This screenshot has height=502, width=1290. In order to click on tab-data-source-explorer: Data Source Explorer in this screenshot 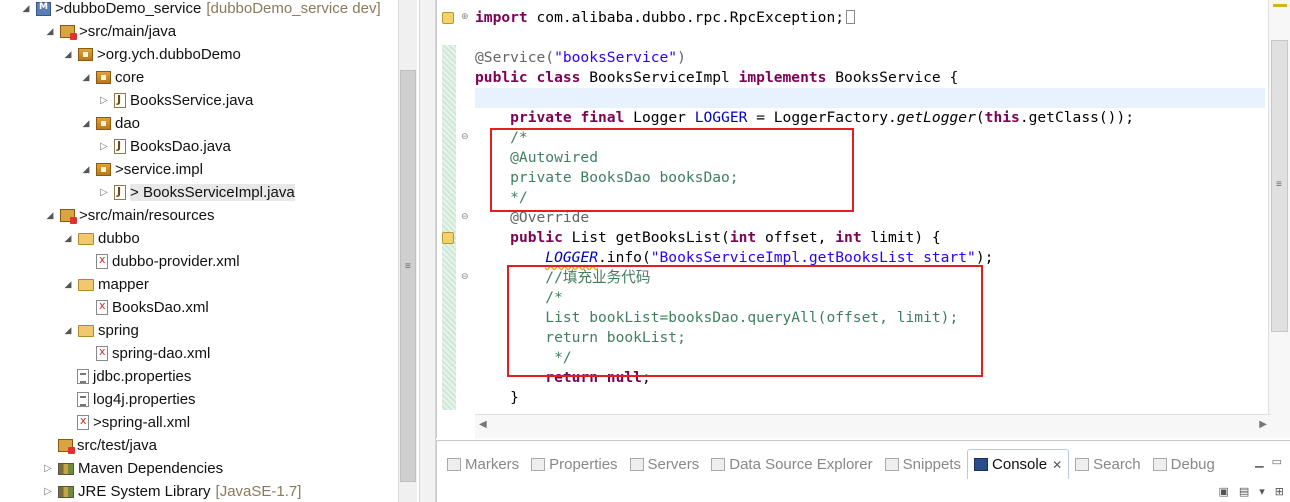, I will do `click(791, 464)`.